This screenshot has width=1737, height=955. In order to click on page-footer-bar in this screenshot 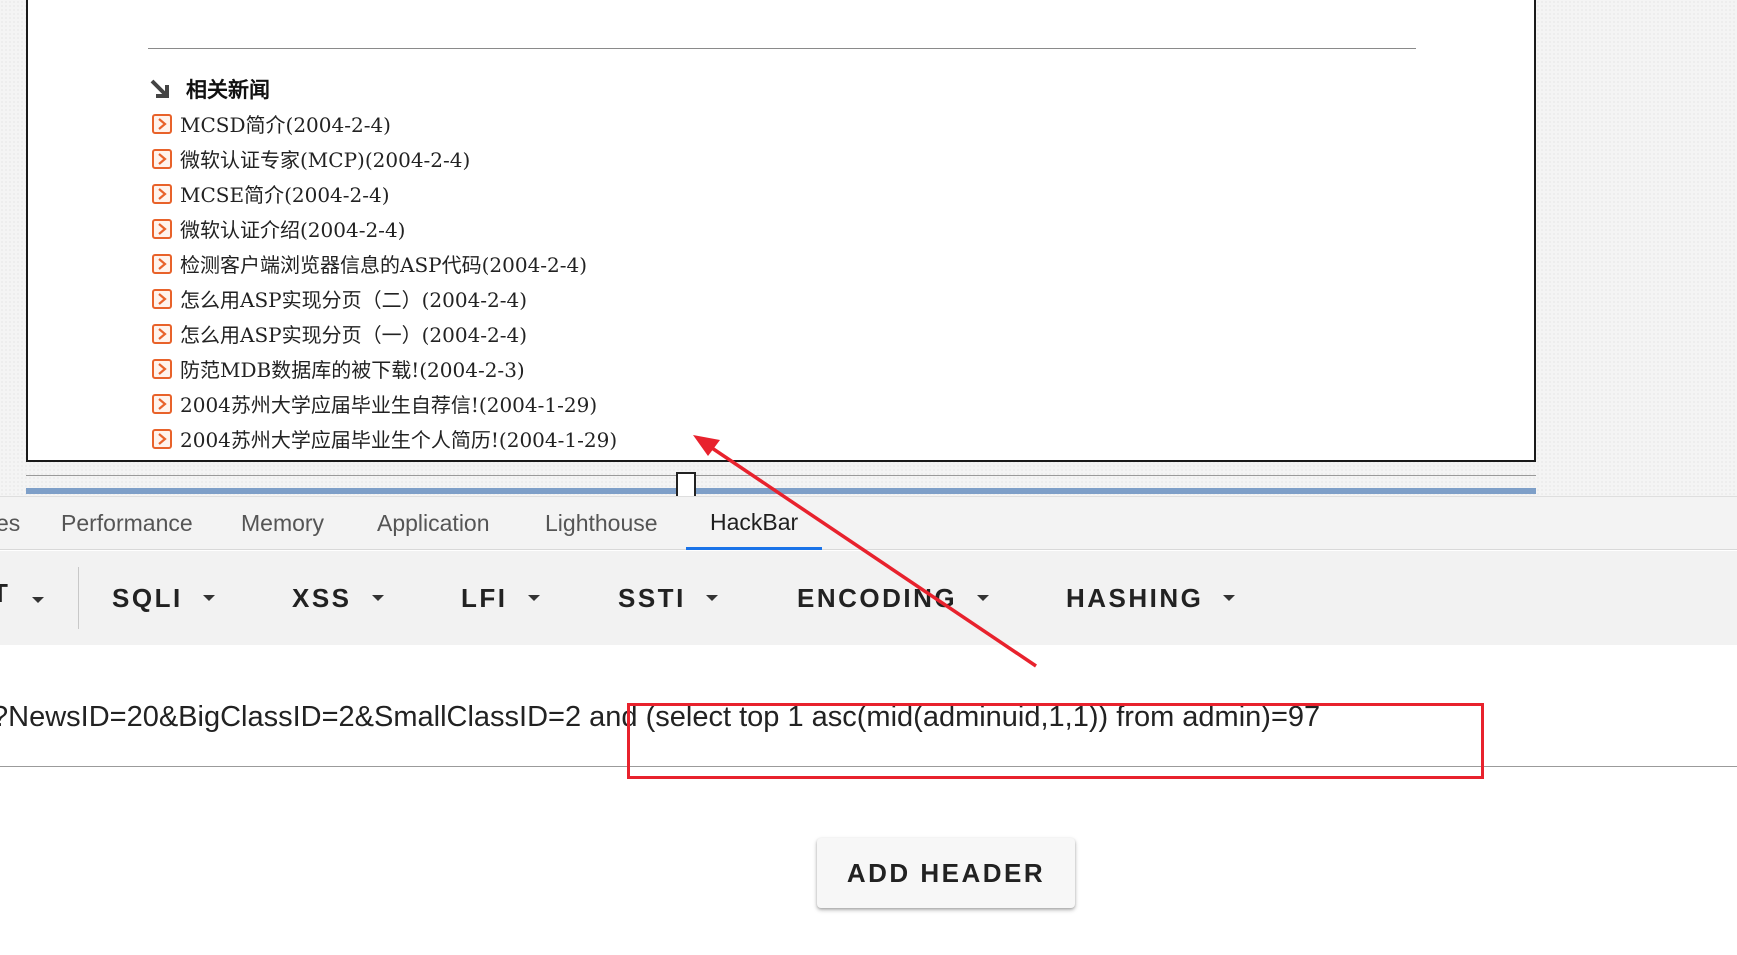, I will do `click(781, 491)`.